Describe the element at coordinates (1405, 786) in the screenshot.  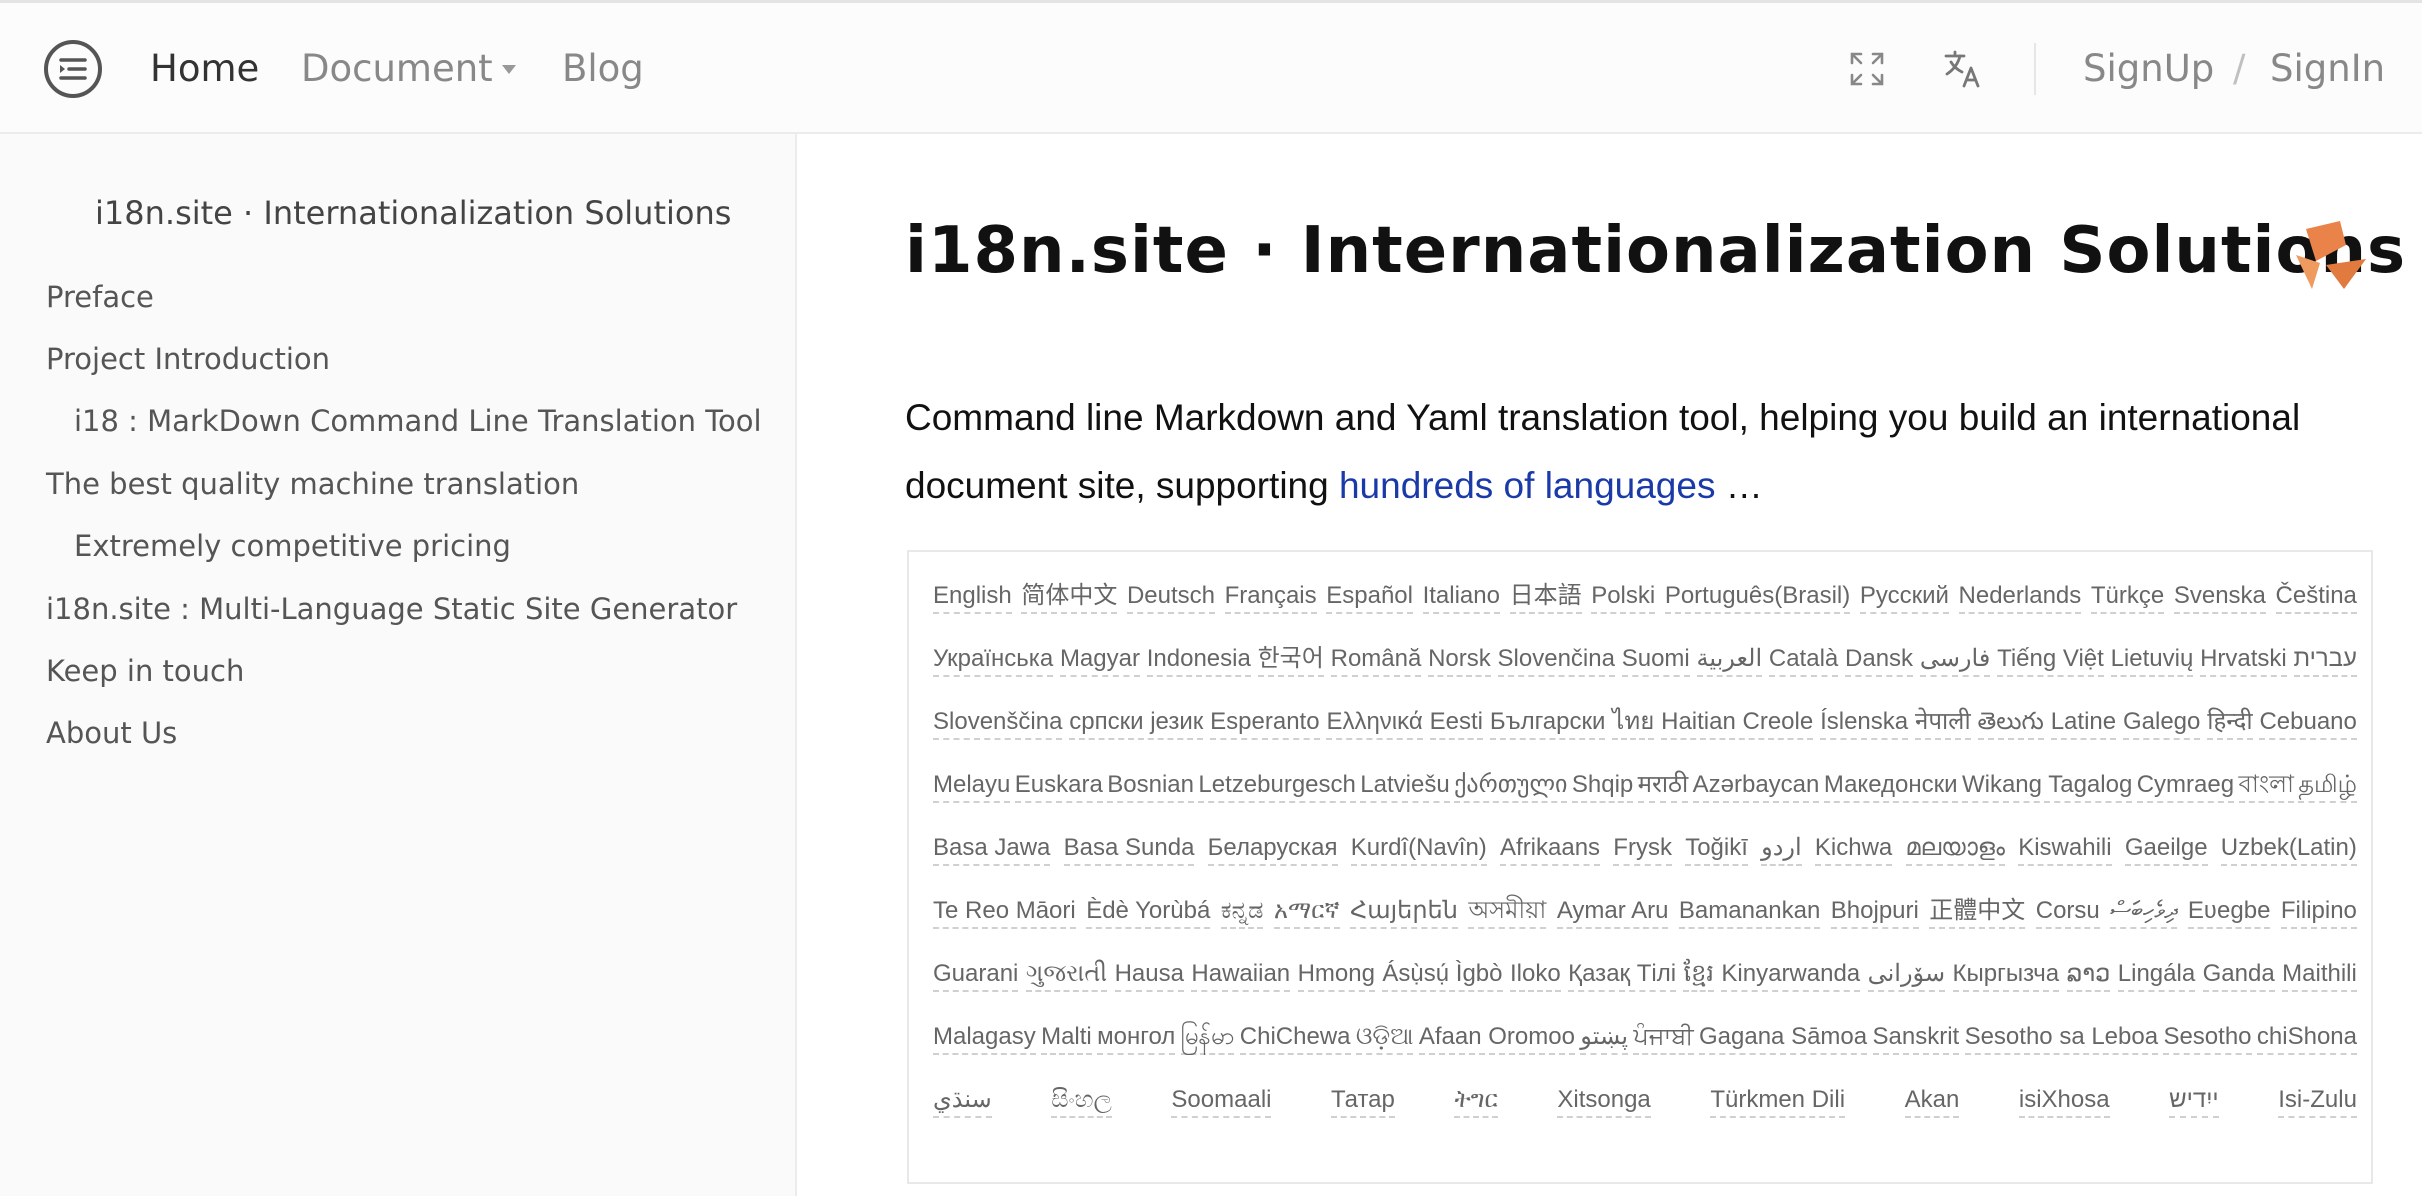
I see `language-link: Latviešu` at that location.